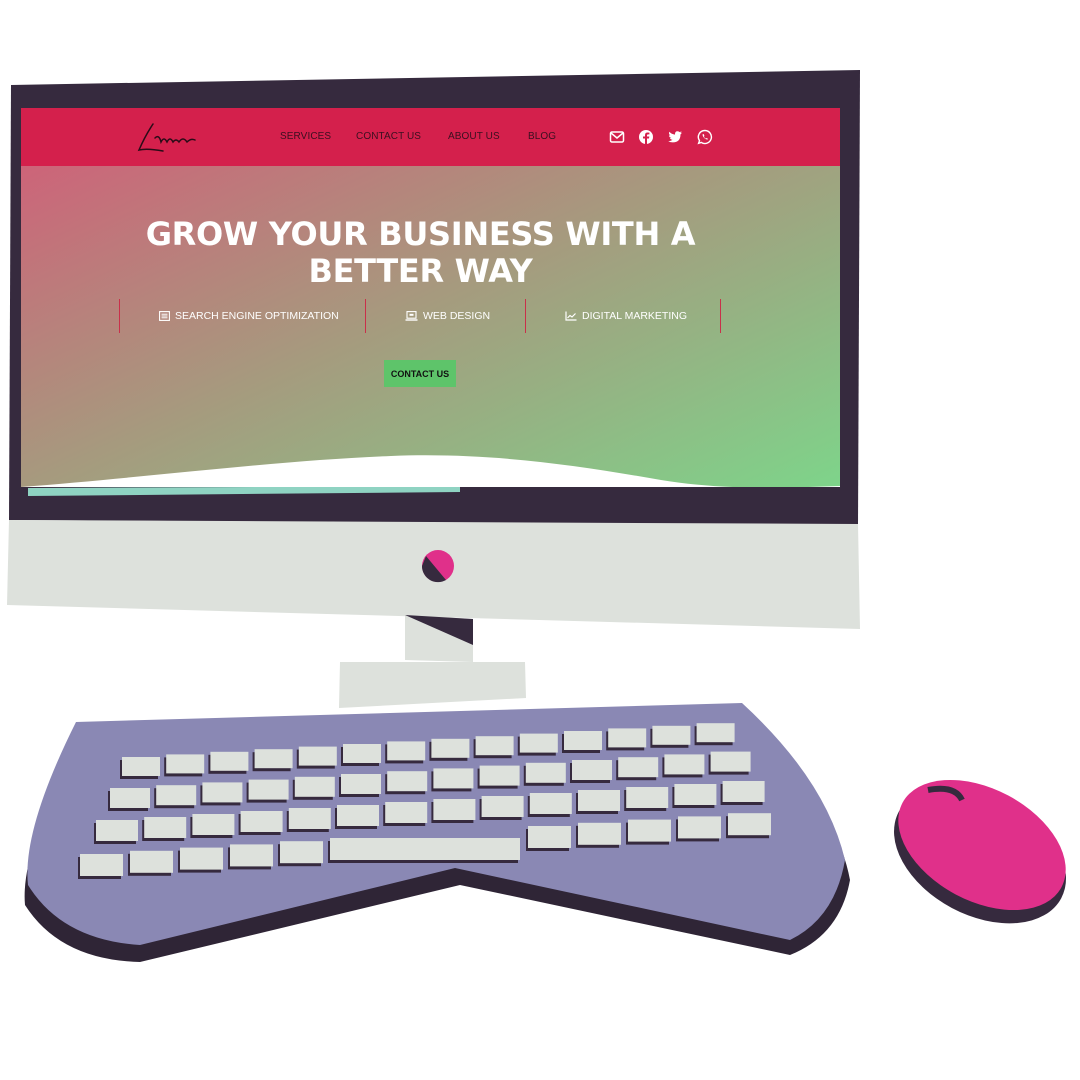 This screenshot has width=1080, height=1080. What do you see at coordinates (257, 316) in the screenshot?
I see `service-seo-label: SEARCH ENGINE OPTIMIZATION` at bounding box center [257, 316].